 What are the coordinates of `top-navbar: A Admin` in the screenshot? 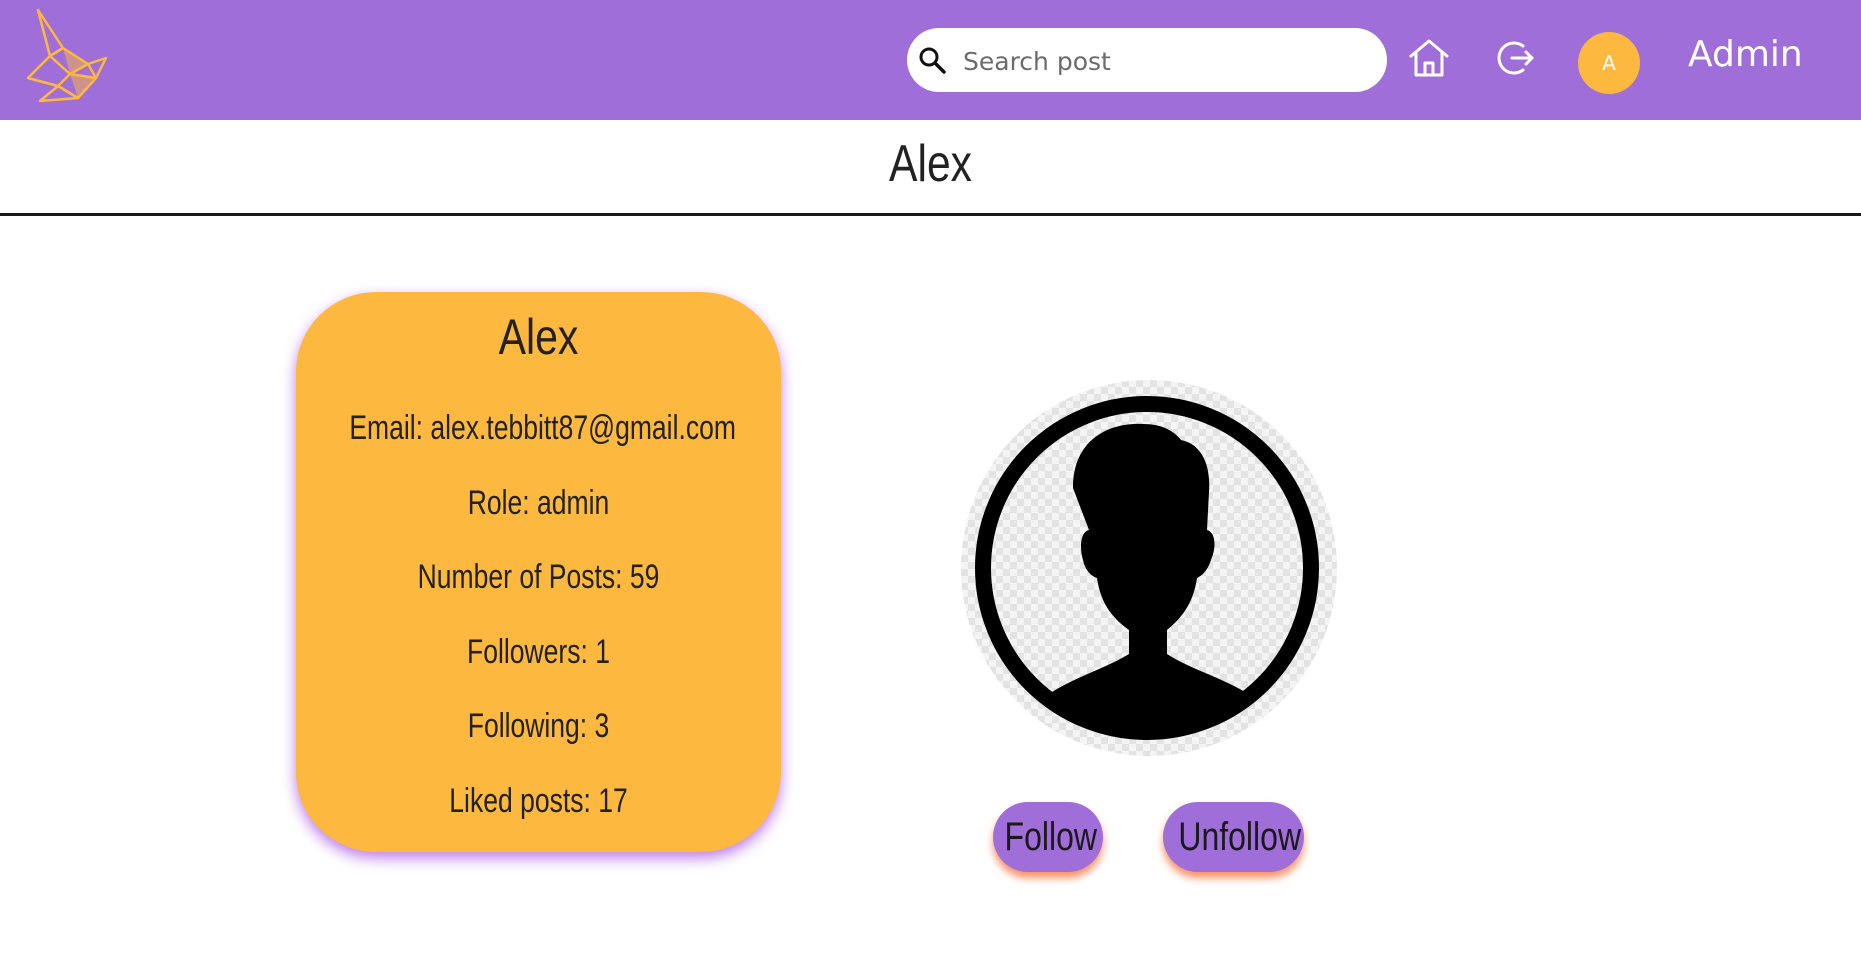 It's located at (930, 60).